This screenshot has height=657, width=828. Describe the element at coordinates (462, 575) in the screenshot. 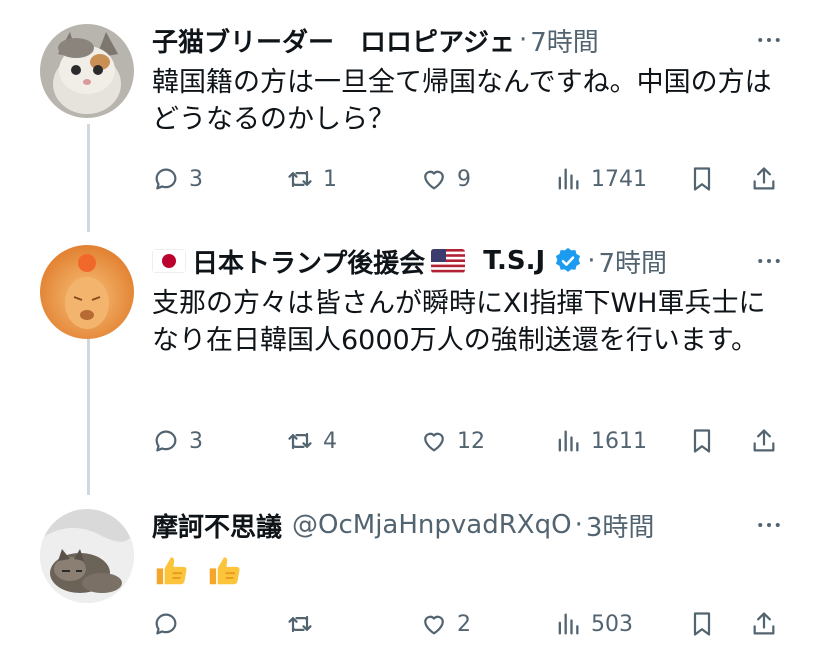

I see `tweet-text` at that location.